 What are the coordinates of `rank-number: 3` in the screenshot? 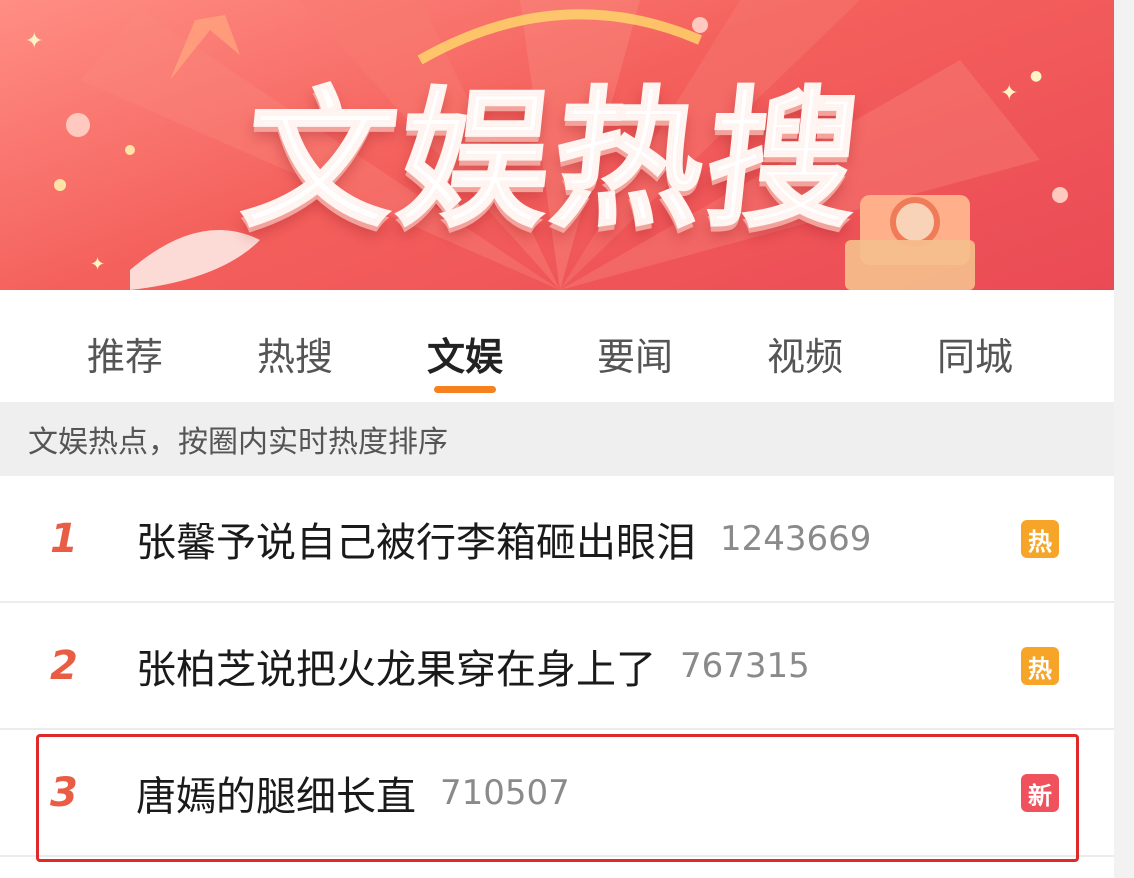 It's located at (64, 792).